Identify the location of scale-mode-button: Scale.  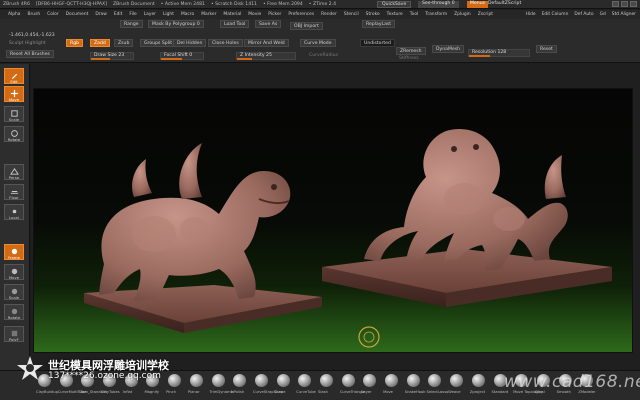
(14, 114).